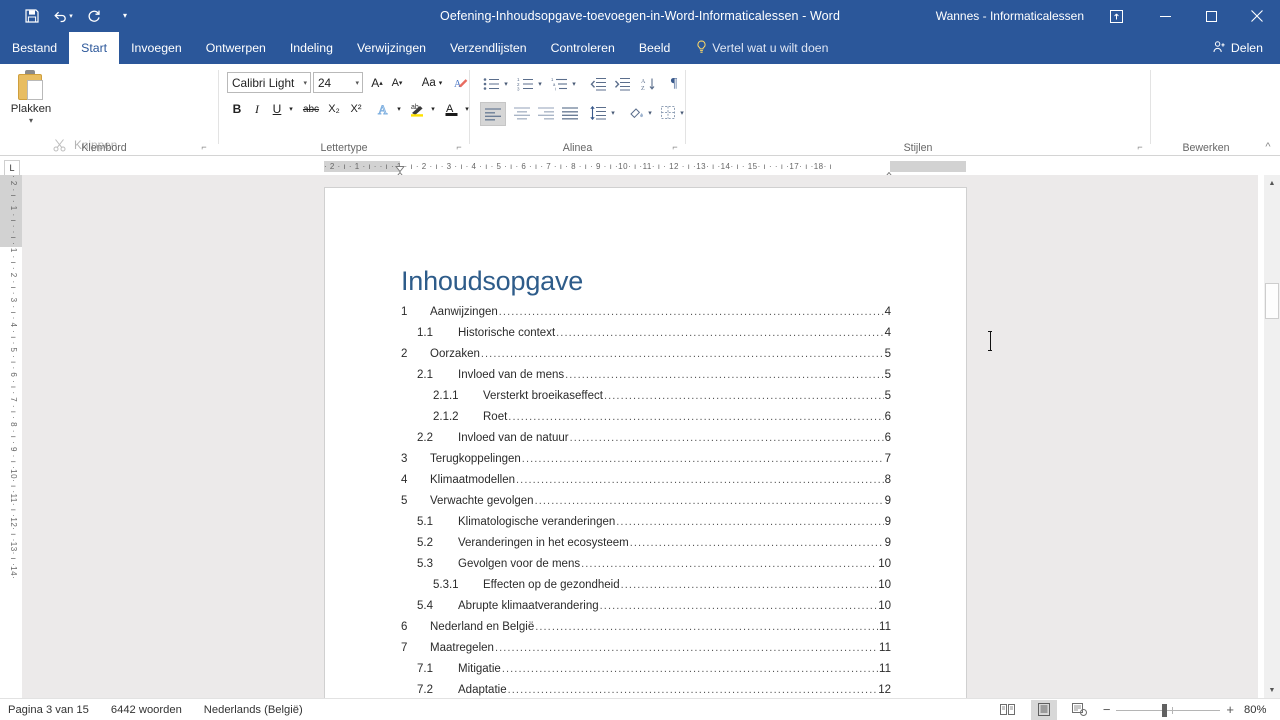  Describe the element at coordinates (461, 83) in the screenshot. I see `clear-formatting-button: A` at that location.